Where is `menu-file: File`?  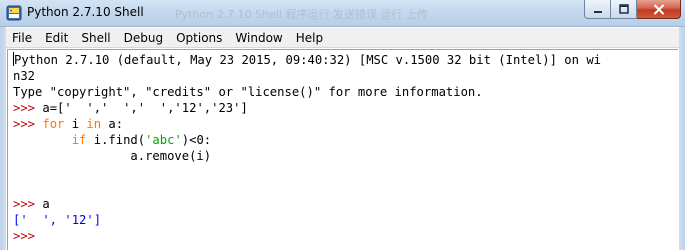 menu-file: File is located at coordinates (22, 38).